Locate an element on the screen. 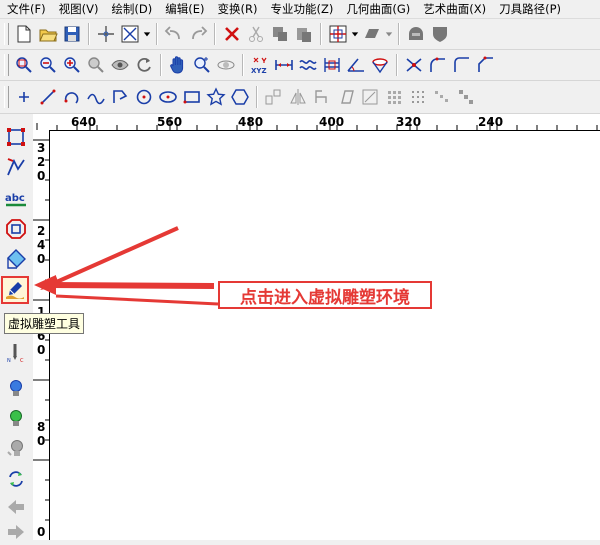  ruler-label: 8 is located at coordinates (41, 427).